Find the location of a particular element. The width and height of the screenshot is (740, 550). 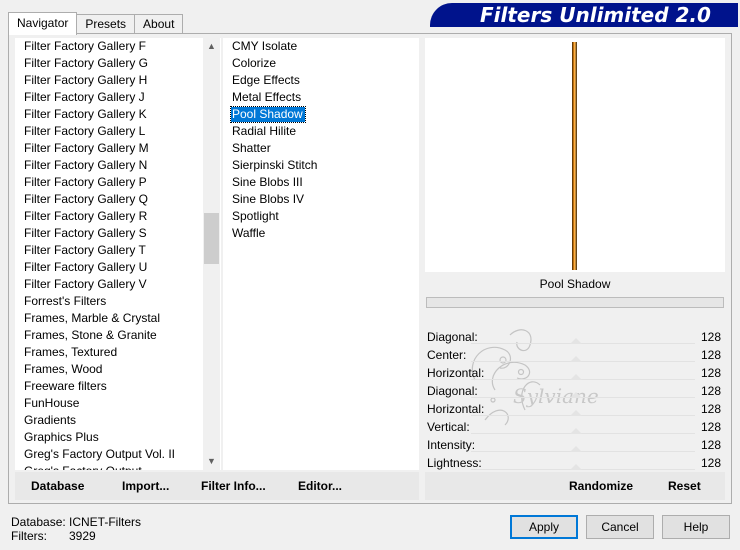

category-item: Filter Factory Gallery G is located at coordinates (118, 63).